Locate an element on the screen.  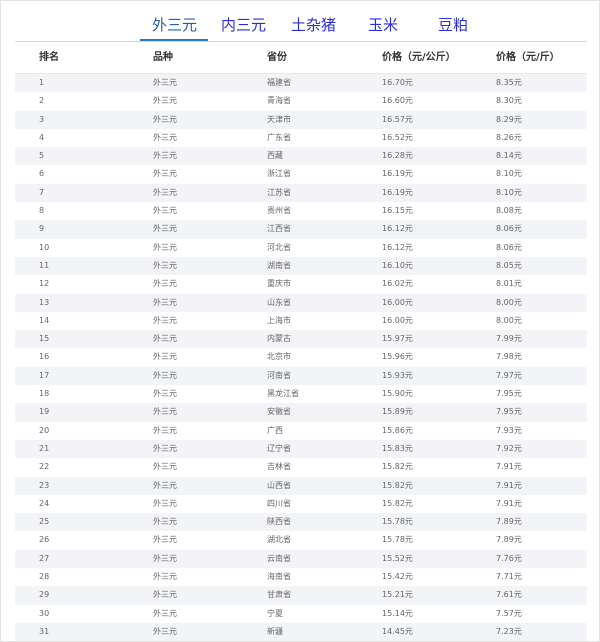
province-cell: 上海市 is located at coordinates (279, 320).